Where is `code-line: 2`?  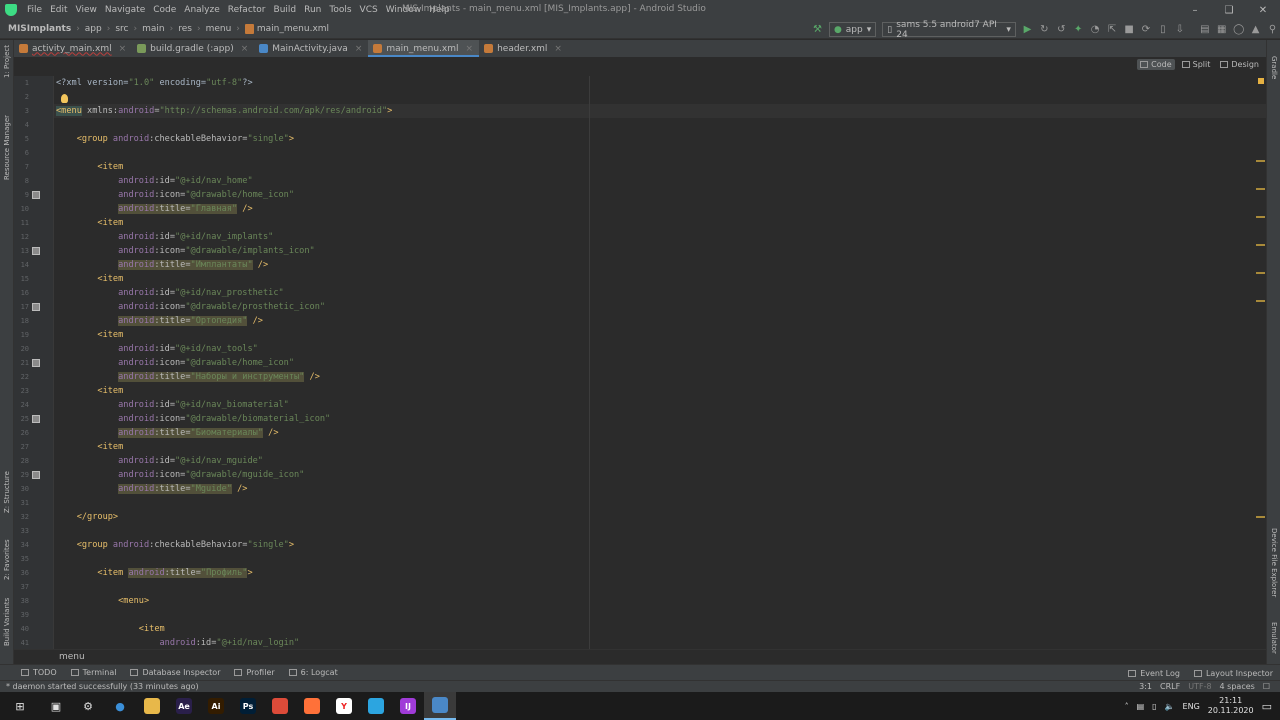 code-line: 2 is located at coordinates (632, 97).